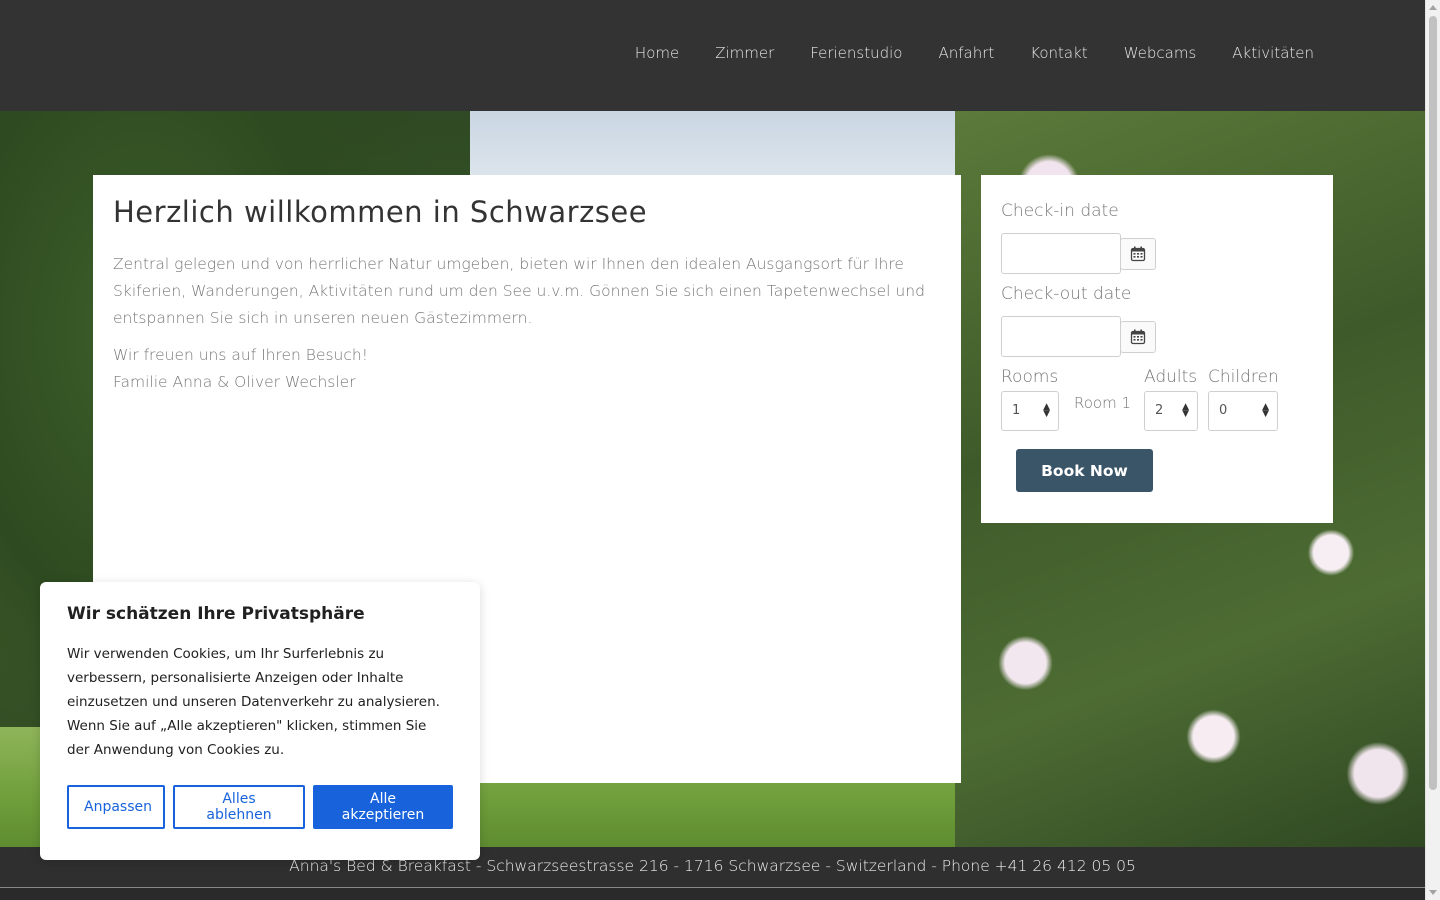  What do you see at coordinates (1157, 253) in the screenshot?
I see `checkin-row` at bounding box center [1157, 253].